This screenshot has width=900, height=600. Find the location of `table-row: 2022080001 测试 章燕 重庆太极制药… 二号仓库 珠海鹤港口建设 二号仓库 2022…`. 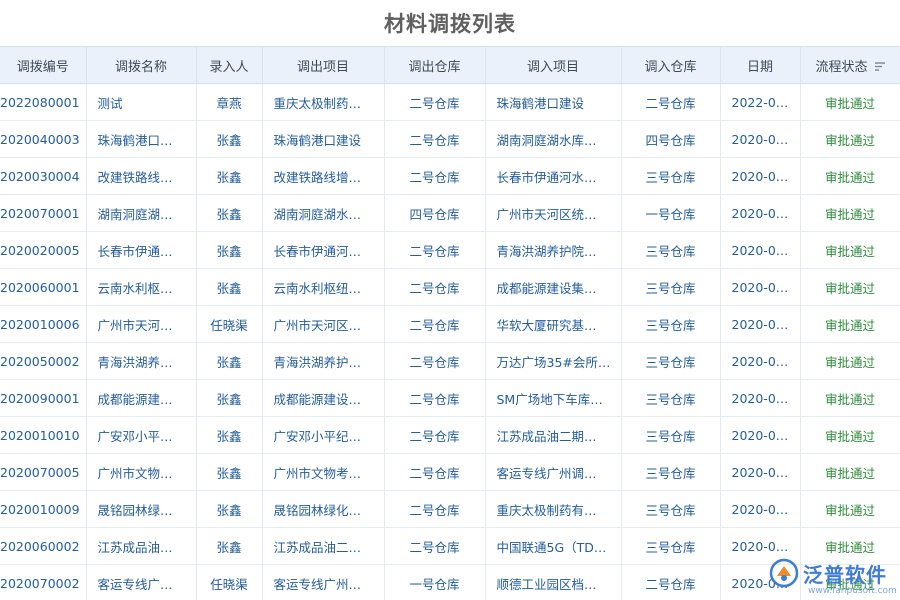

table-row: 2022080001 测试 章燕 重庆太极制药… 二号仓库 珠海鹤港口建设 二号仓库 2022… is located at coordinates (450, 102).